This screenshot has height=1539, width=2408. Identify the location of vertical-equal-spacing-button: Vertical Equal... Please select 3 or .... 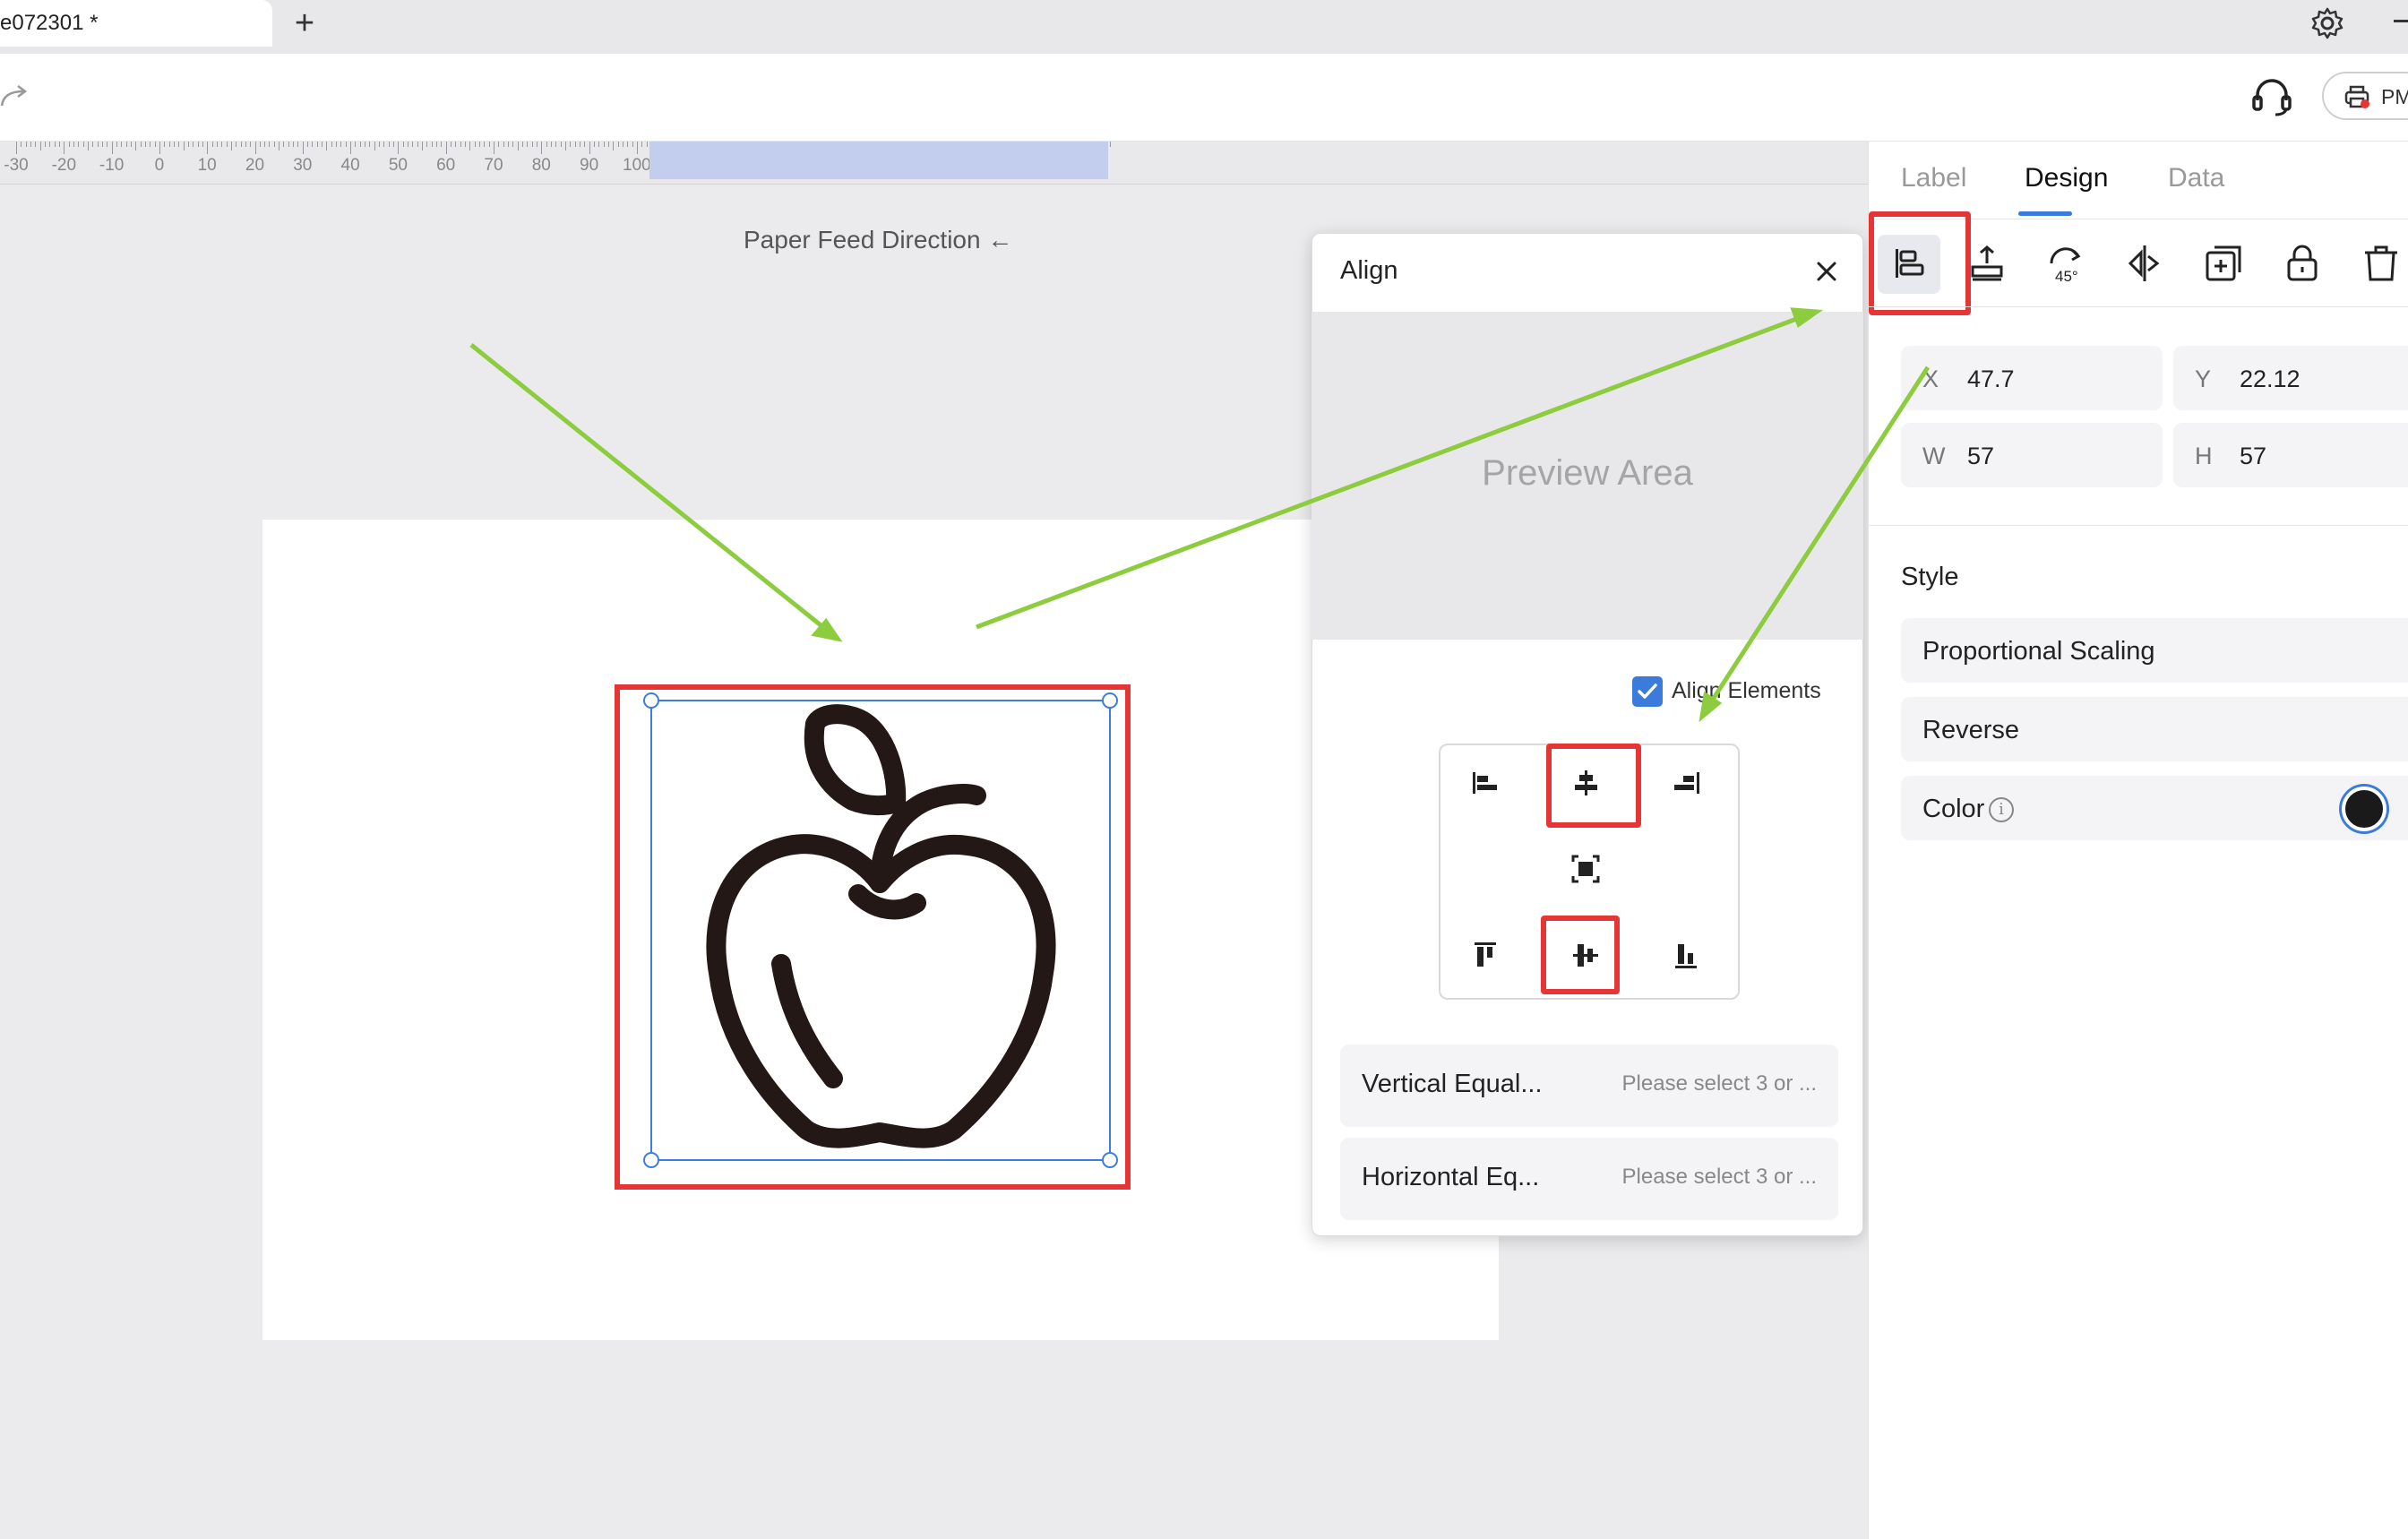
(1589, 1086).